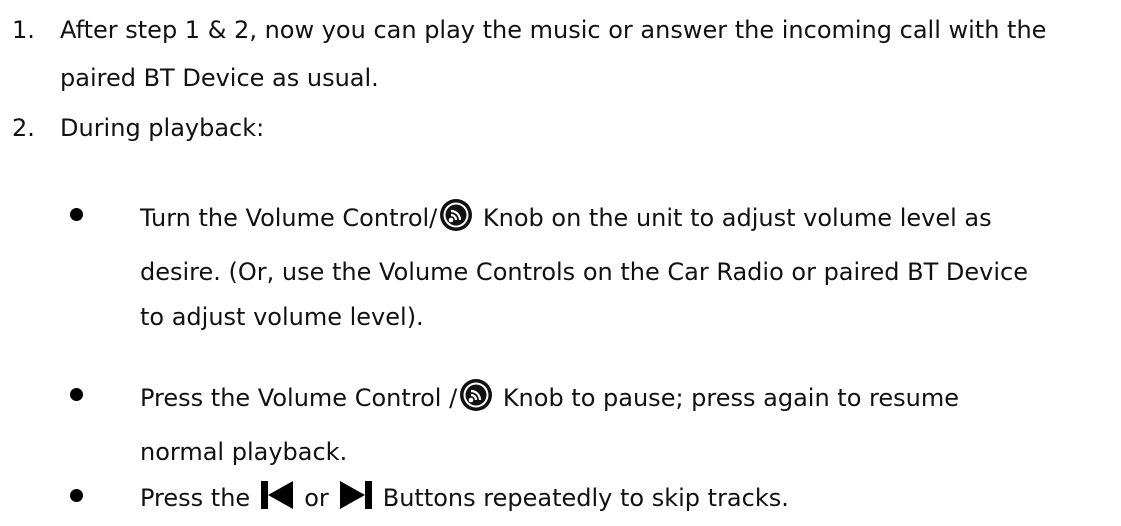  Describe the element at coordinates (282, 317) in the screenshot. I see `bullet1-line3: to adjust volume level).` at that location.